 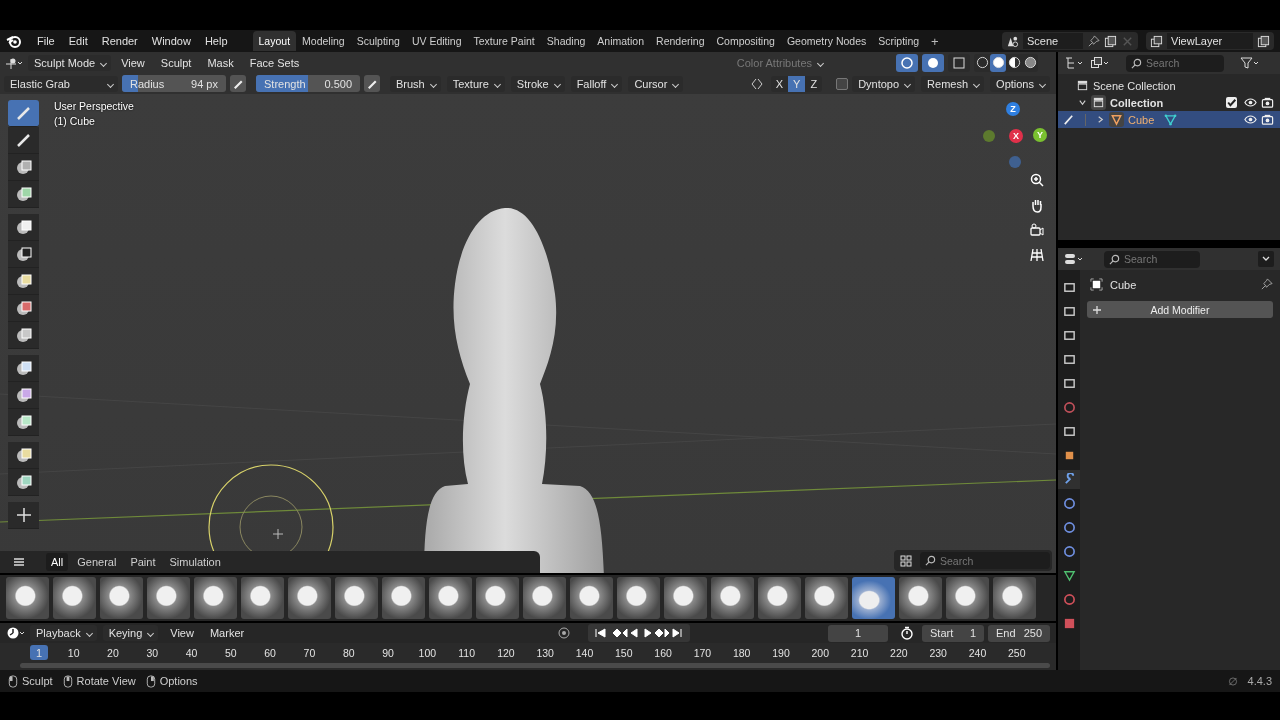 I want to click on tree-item-label: Scene Collection, so click(x=1134, y=85).